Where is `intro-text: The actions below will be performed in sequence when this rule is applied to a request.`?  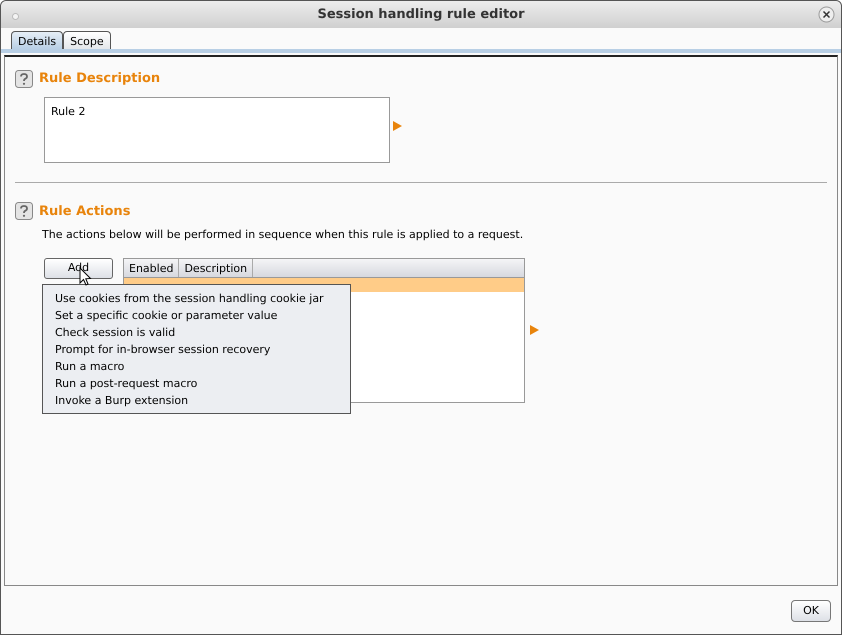 intro-text: The actions below will be performed in sequence when this rule is applied to a request. is located at coordinates (283, 235).